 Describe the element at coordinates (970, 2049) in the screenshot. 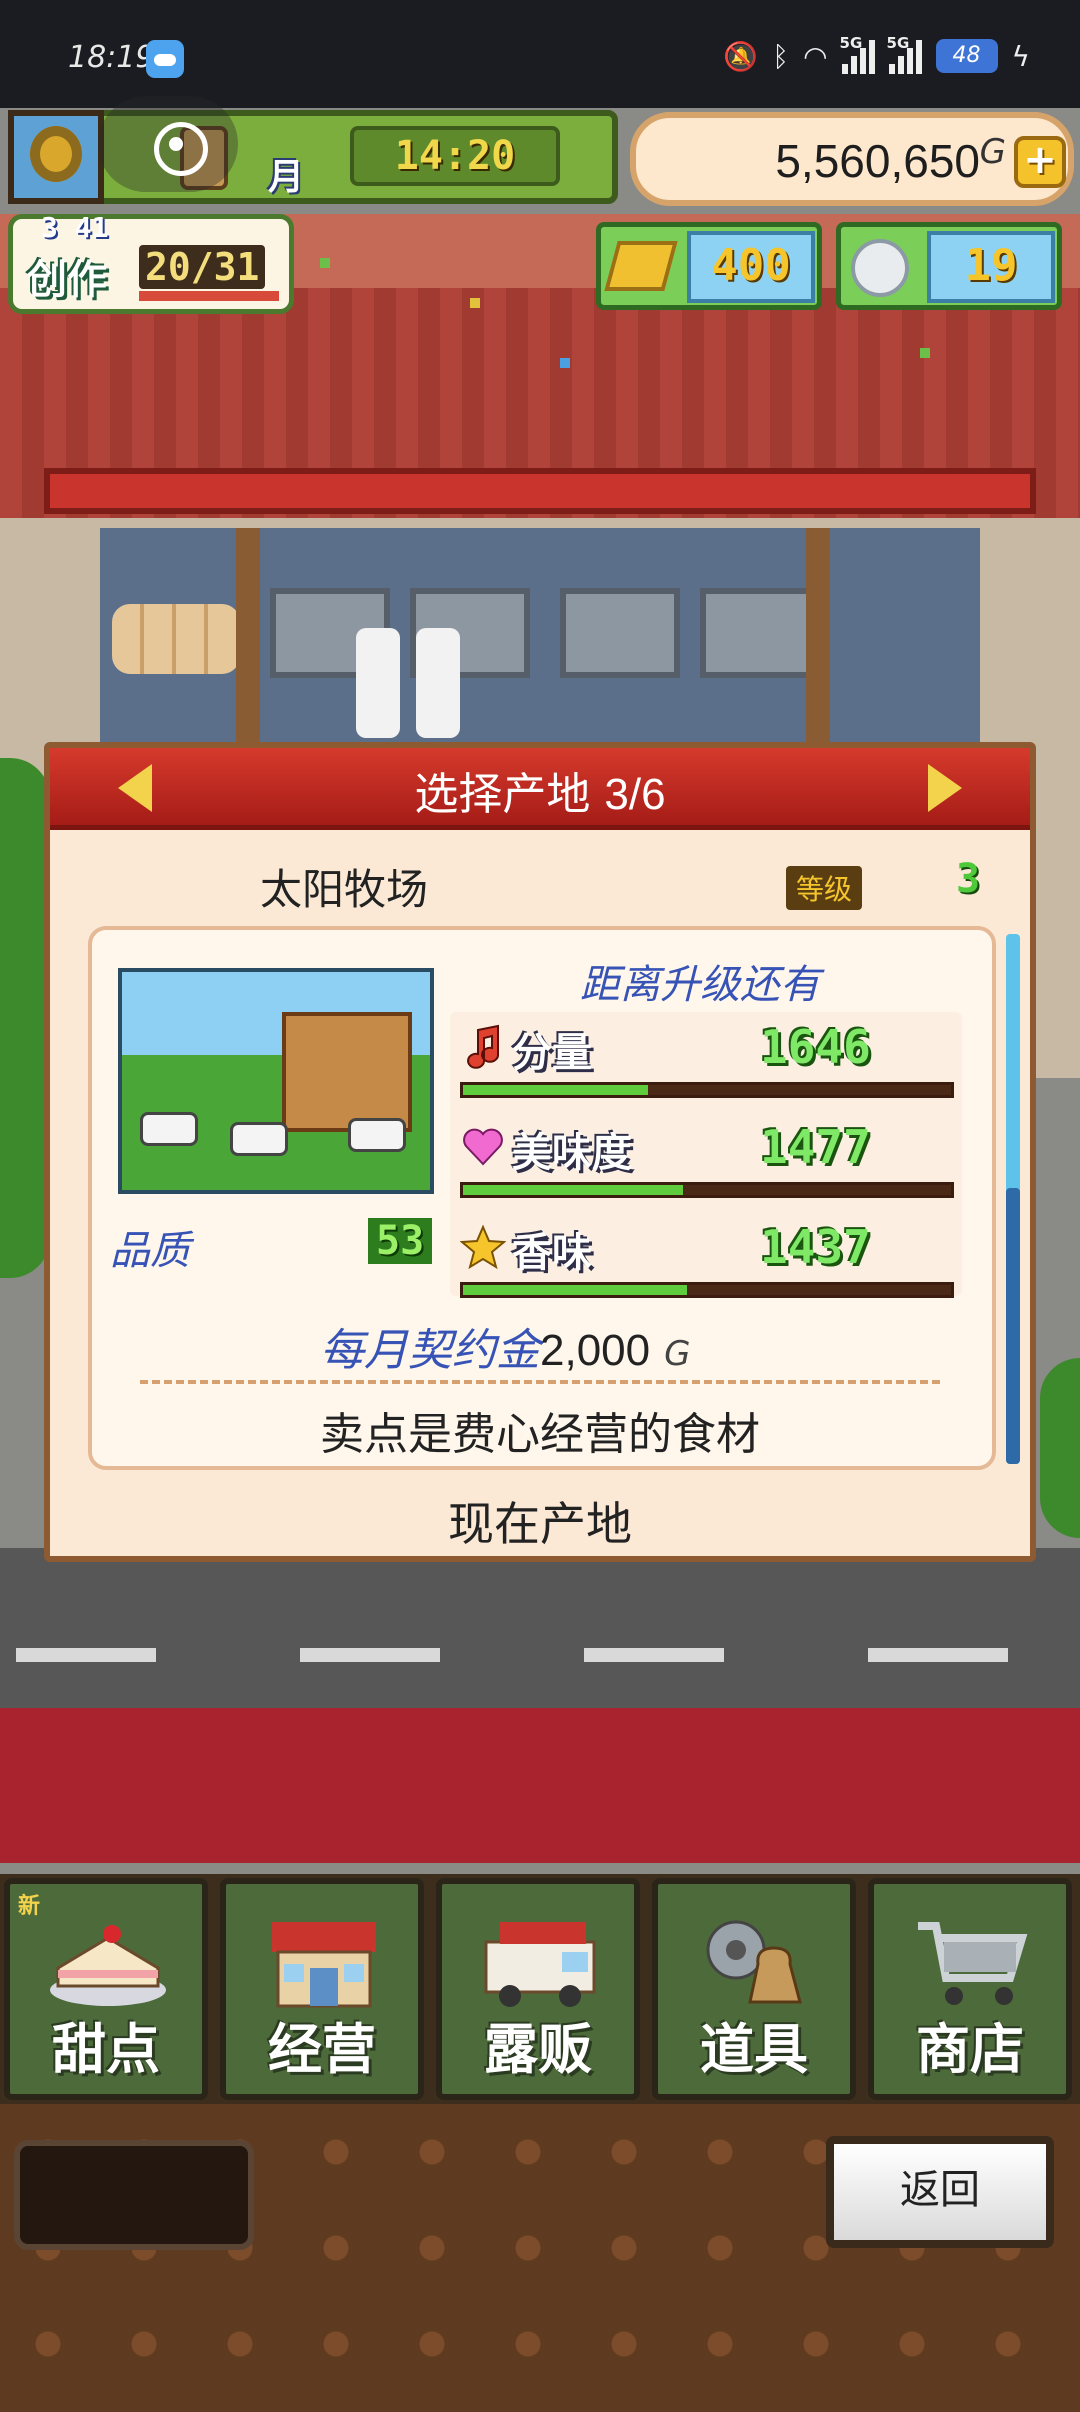

I see `menu-label: 商店` at that location.